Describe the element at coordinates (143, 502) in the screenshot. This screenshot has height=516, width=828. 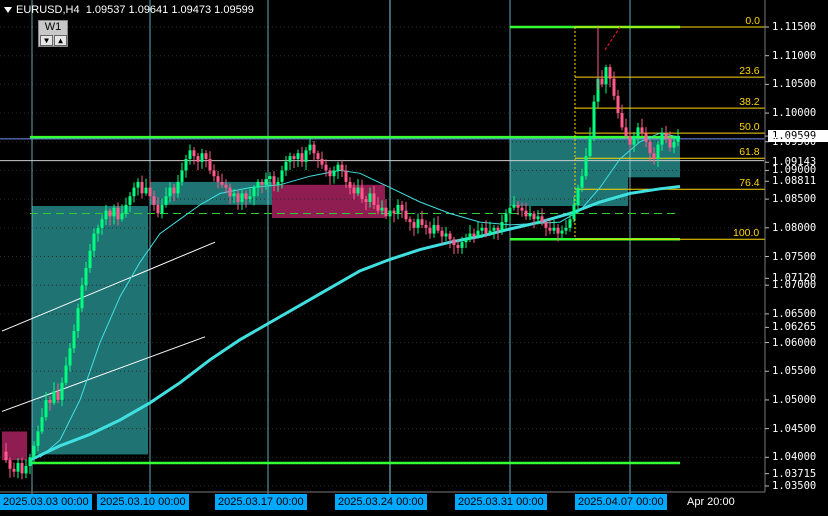
I see `time-label: 2025.03.10 00:00` at that location.